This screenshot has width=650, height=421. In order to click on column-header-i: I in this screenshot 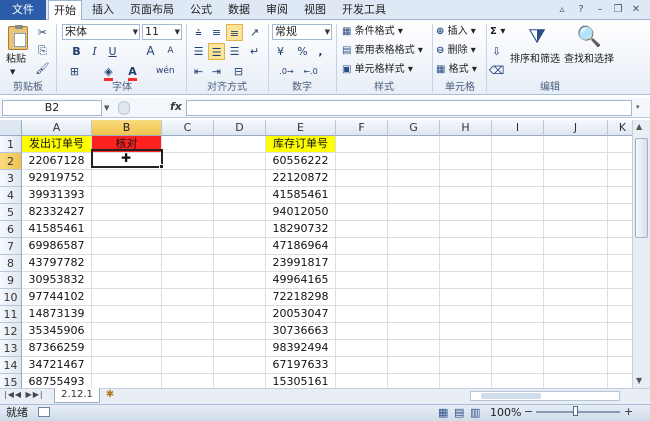, I will do `click(518, 128)`.